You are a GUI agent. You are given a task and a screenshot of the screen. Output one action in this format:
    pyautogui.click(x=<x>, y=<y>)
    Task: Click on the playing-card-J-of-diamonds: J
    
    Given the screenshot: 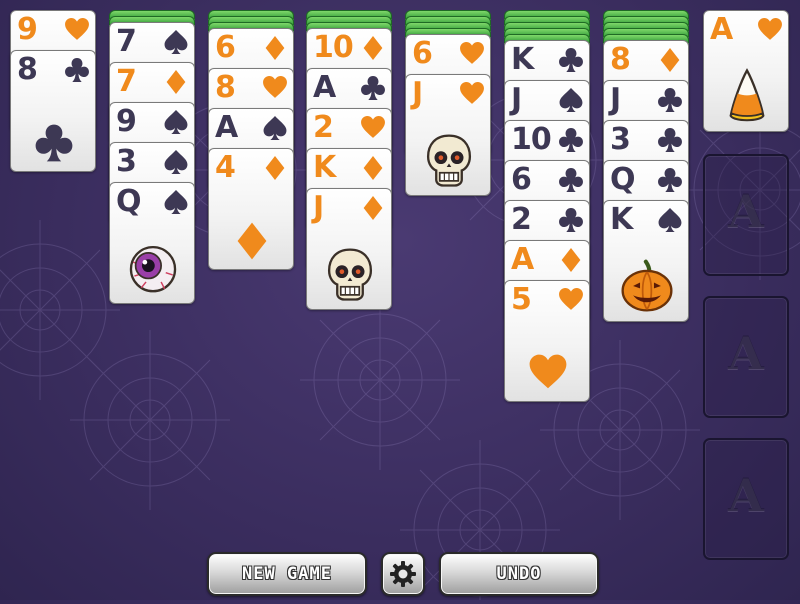 What is the action you would take?
    pyautogui.click(x=349, y=249)
    